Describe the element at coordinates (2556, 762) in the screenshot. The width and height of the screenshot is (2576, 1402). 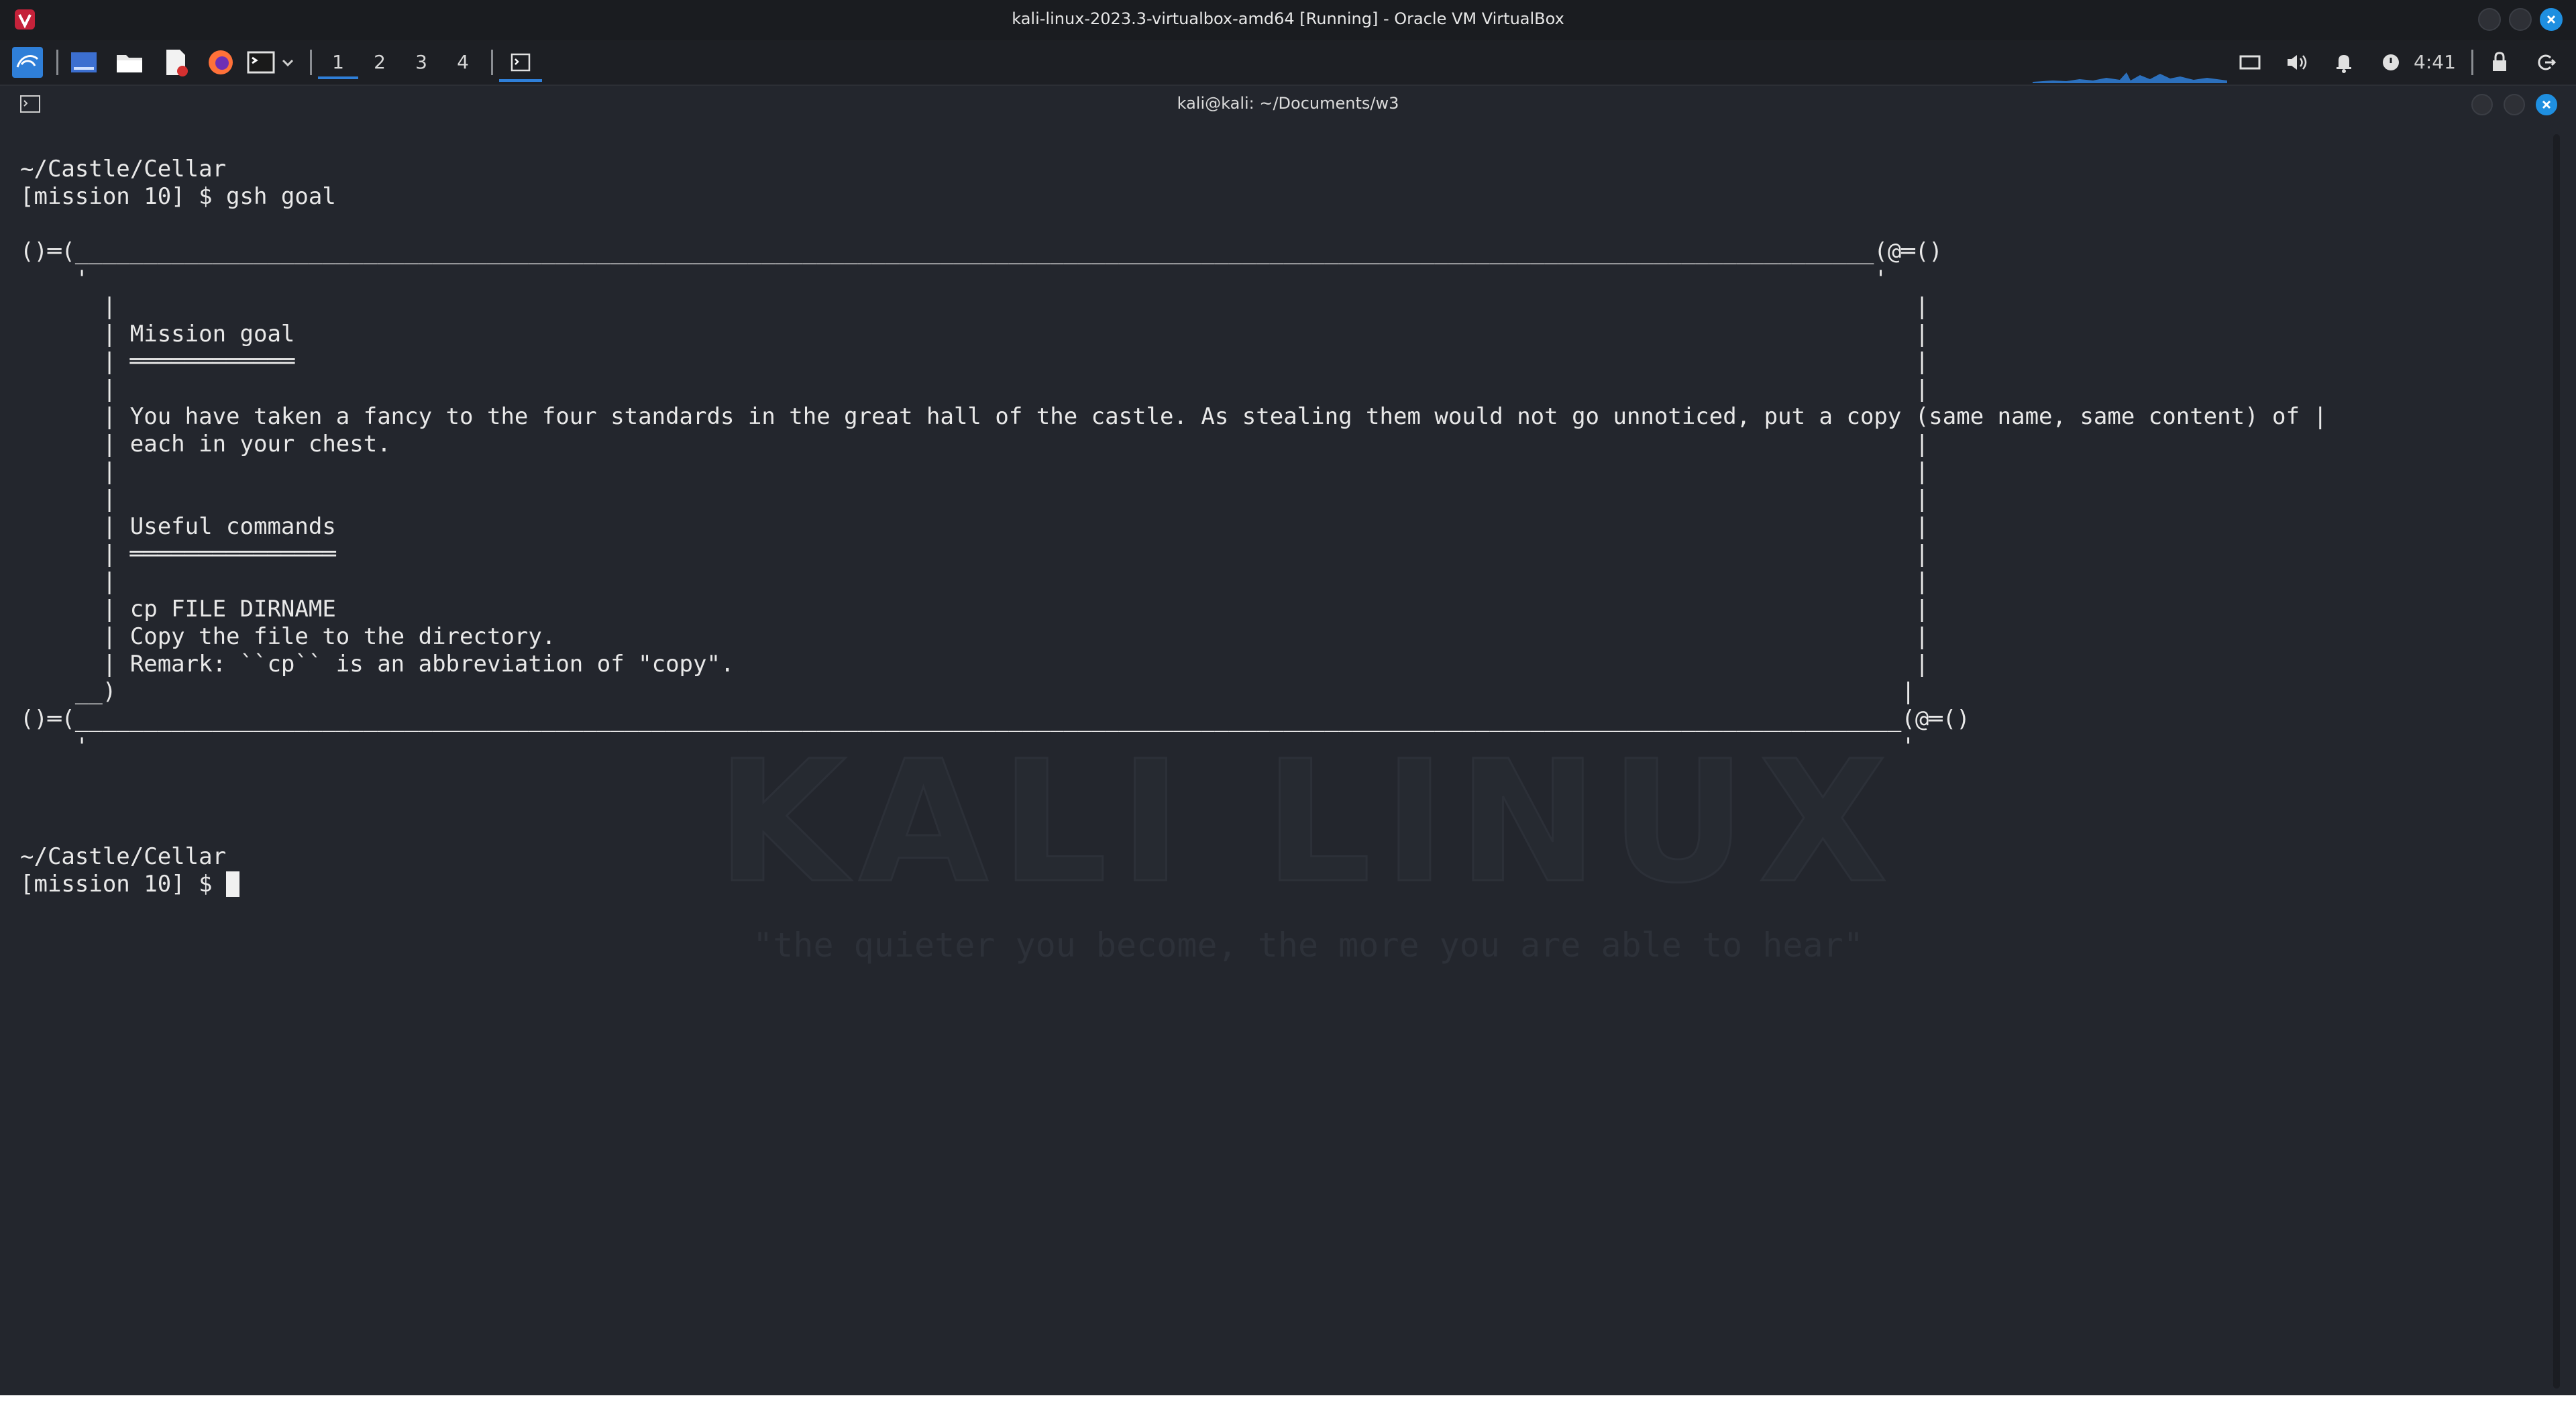
I see `terminal-scrollbar` at that location.